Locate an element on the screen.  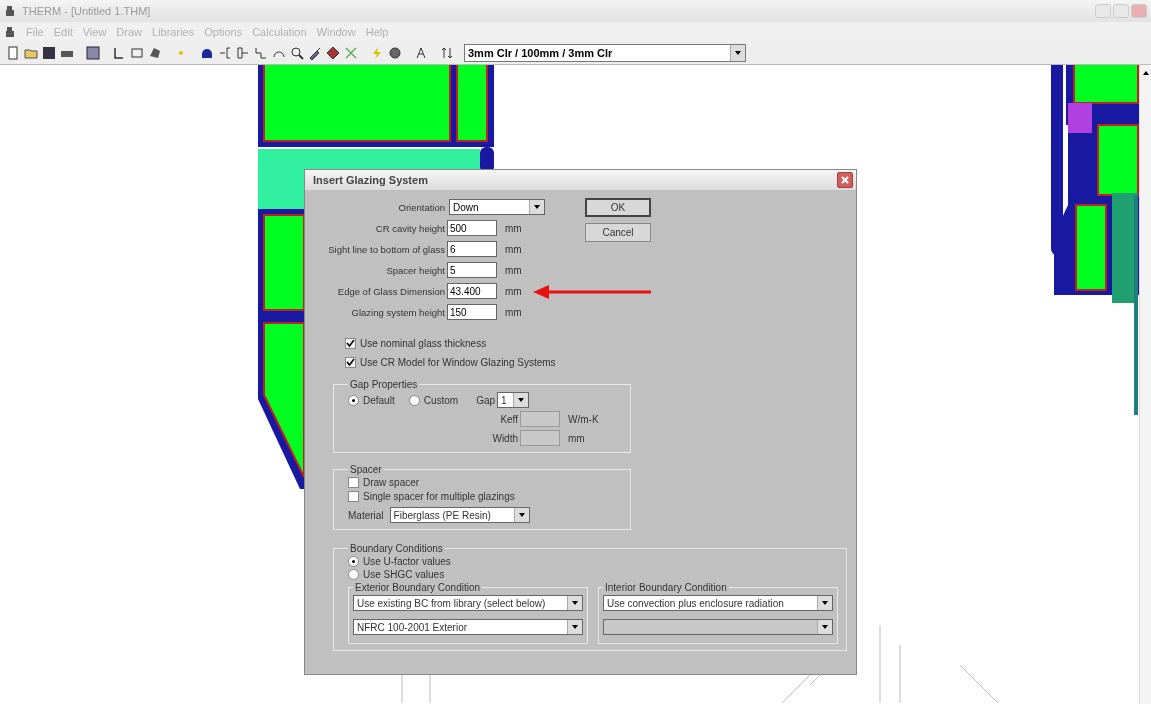
group-title: Interior Boundary Condition is located at coordinates (666, 587).